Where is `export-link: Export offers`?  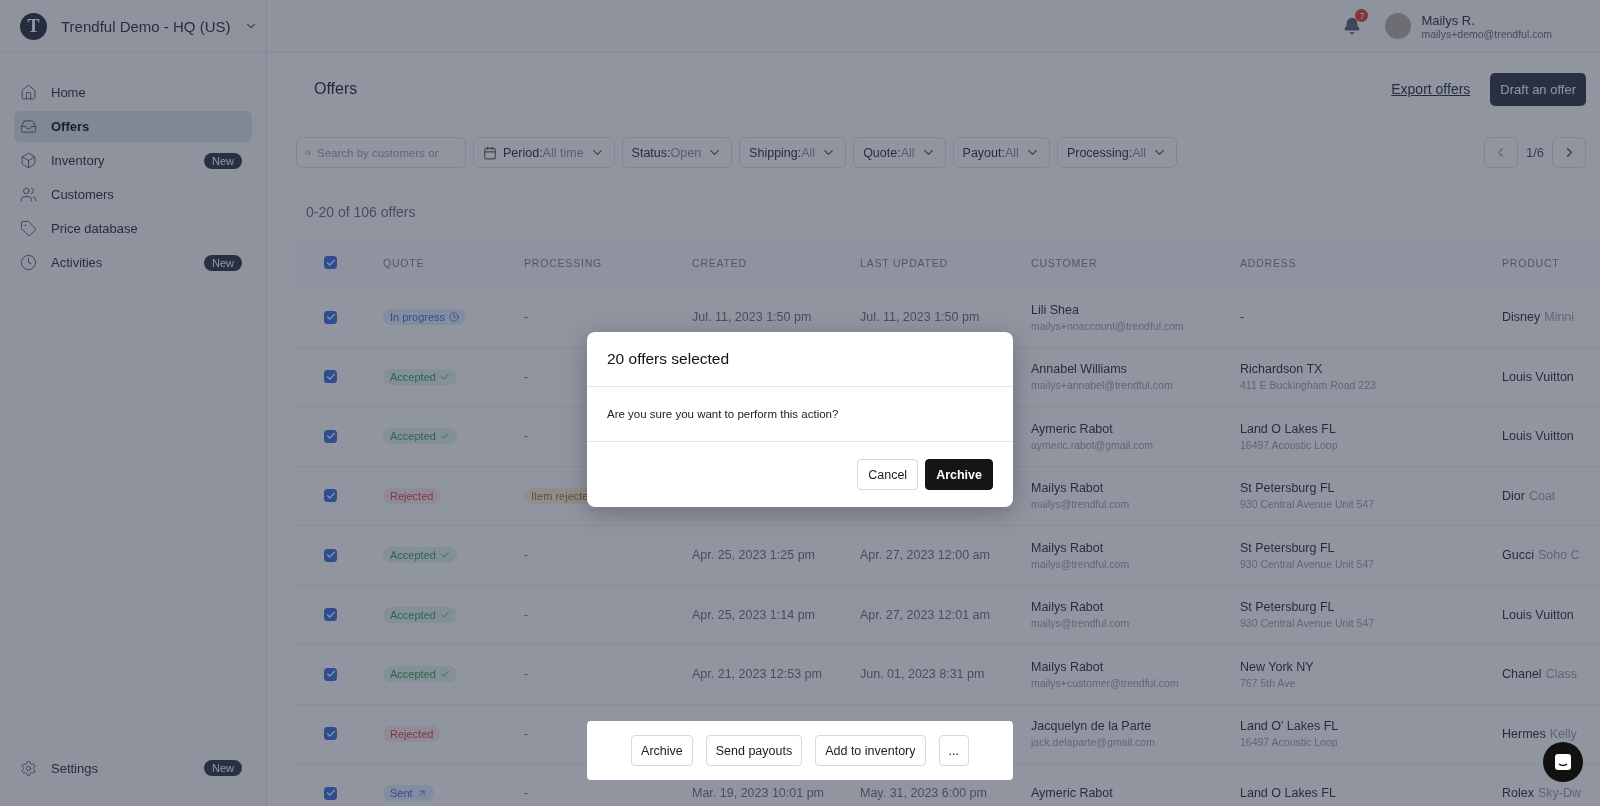 export-link: Export offers is located at coordinates (1431, 89).